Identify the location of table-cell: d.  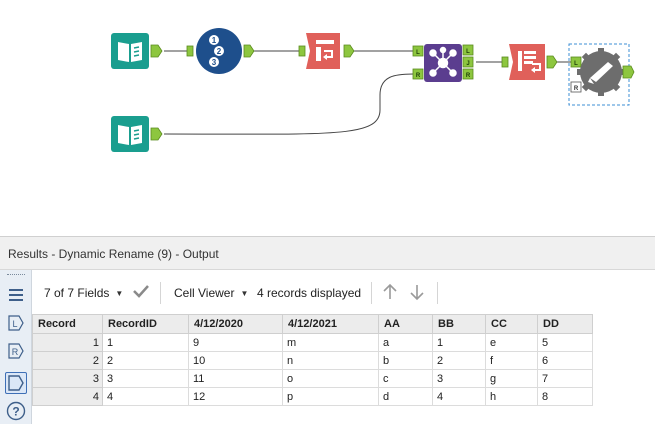
(405, 396).